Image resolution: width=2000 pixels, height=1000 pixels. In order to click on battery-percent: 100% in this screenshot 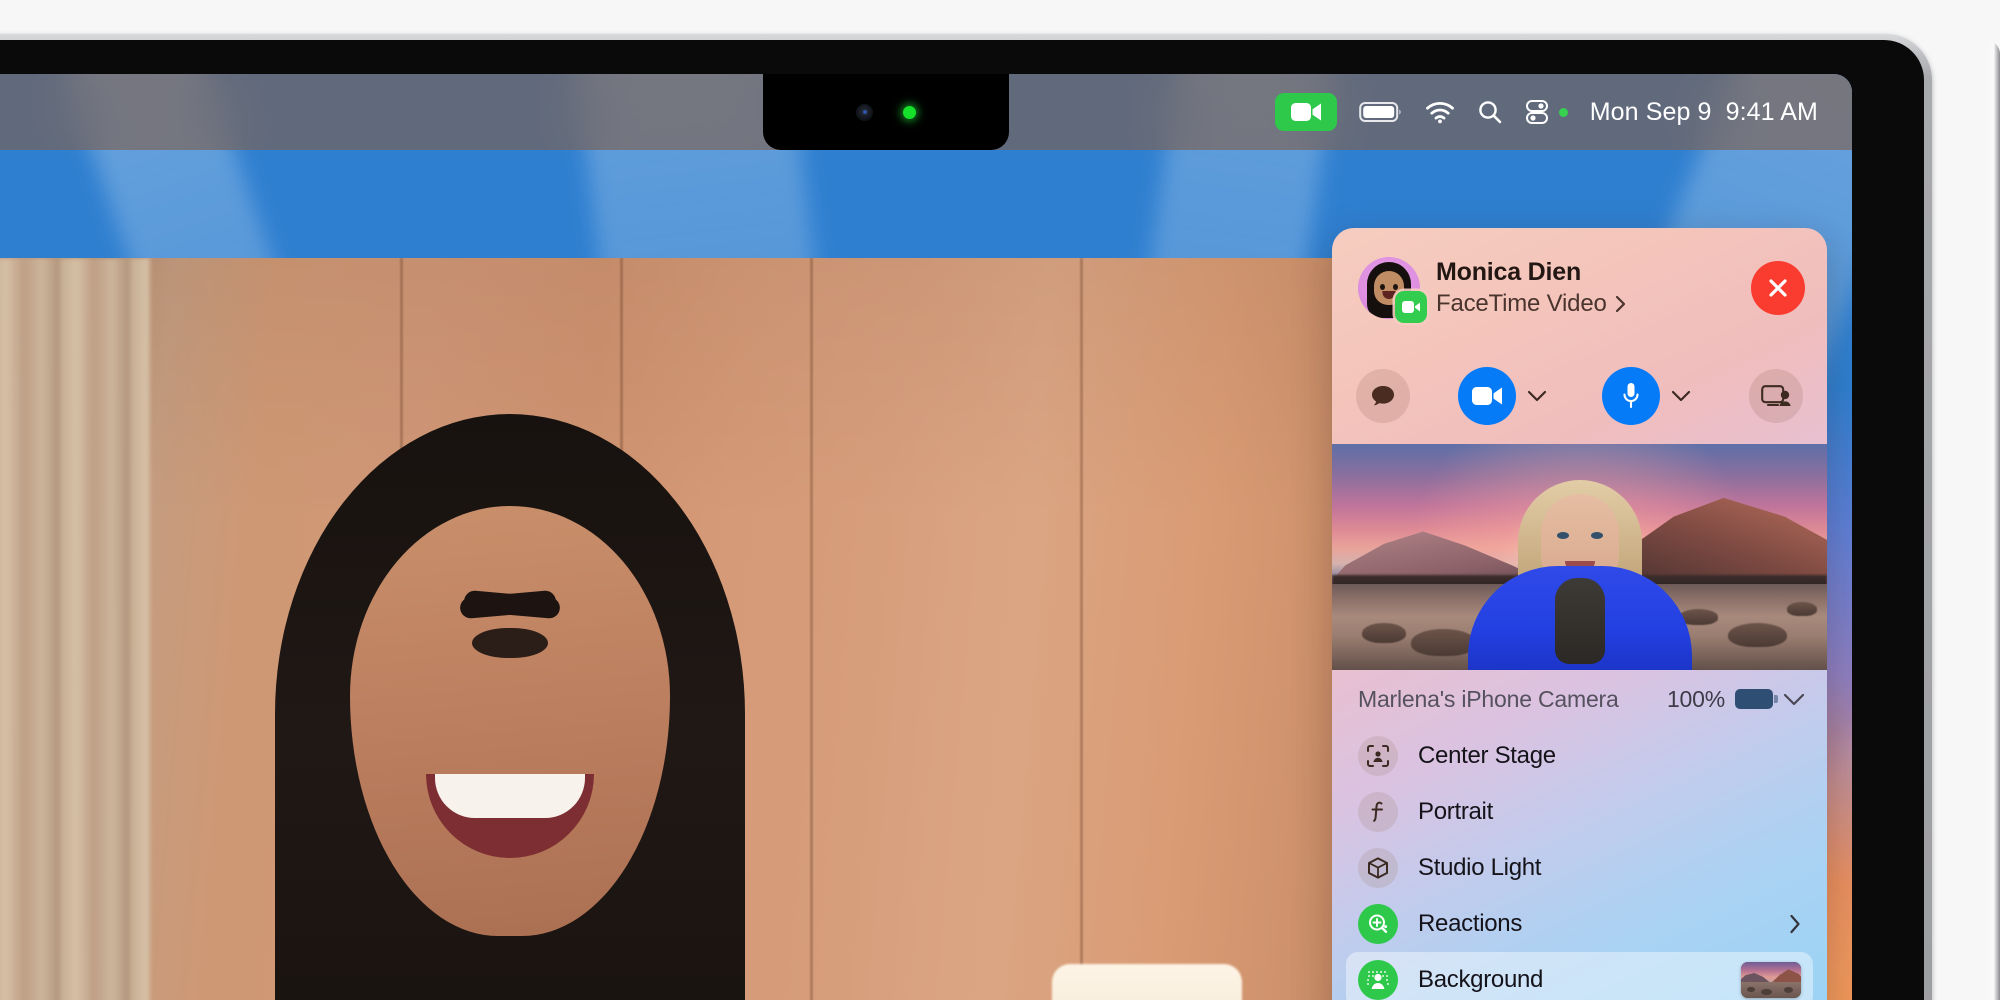, I will do `click(1695, 698)`.